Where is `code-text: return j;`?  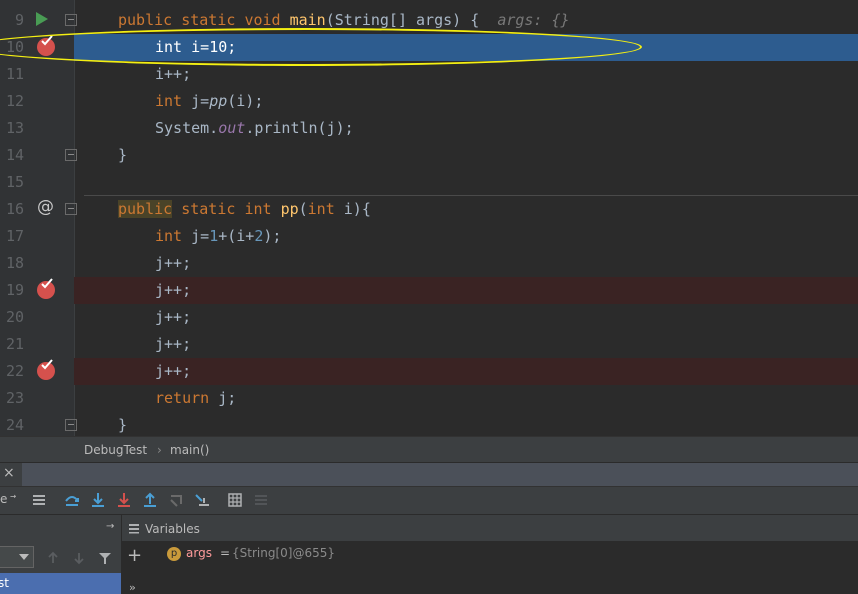
code-text: return j; is located at coordinates (196, 398).